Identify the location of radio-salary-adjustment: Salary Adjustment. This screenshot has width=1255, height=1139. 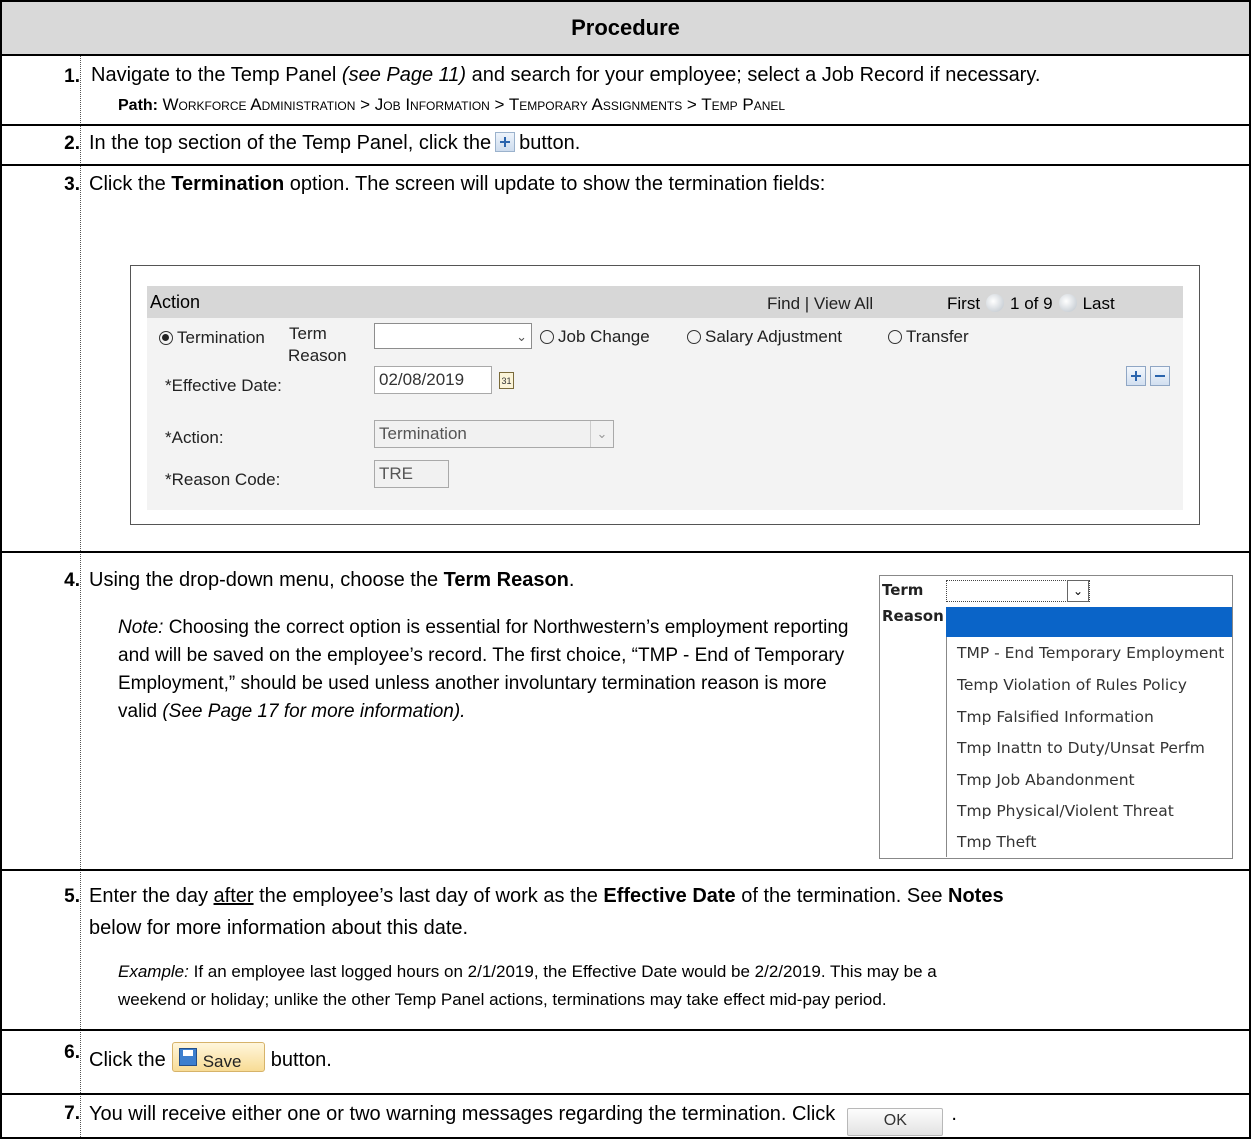
(764, 337).